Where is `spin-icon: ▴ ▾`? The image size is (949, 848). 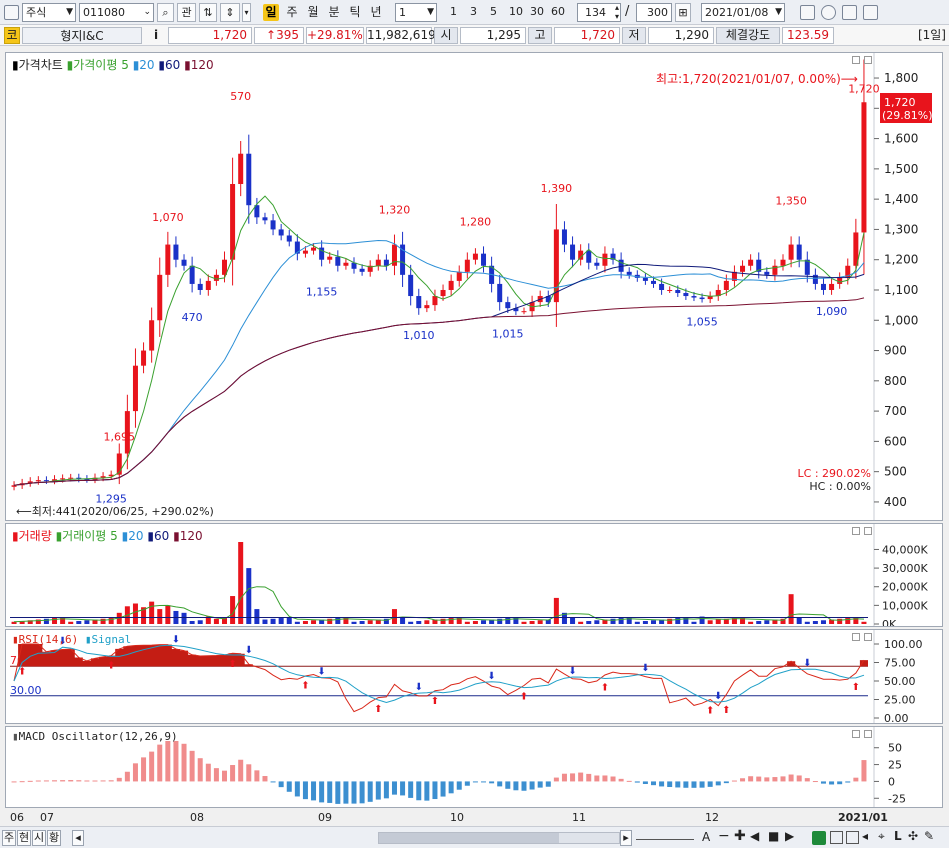 spin-icon: ▴ ▾ is located at coordinates (617, 12).